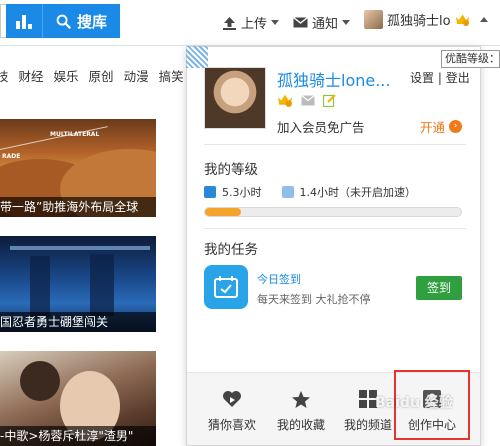 This screenshot has height=446, width=500. I want to click on user-menu: 孤独骑士lo, so click(426, 19).